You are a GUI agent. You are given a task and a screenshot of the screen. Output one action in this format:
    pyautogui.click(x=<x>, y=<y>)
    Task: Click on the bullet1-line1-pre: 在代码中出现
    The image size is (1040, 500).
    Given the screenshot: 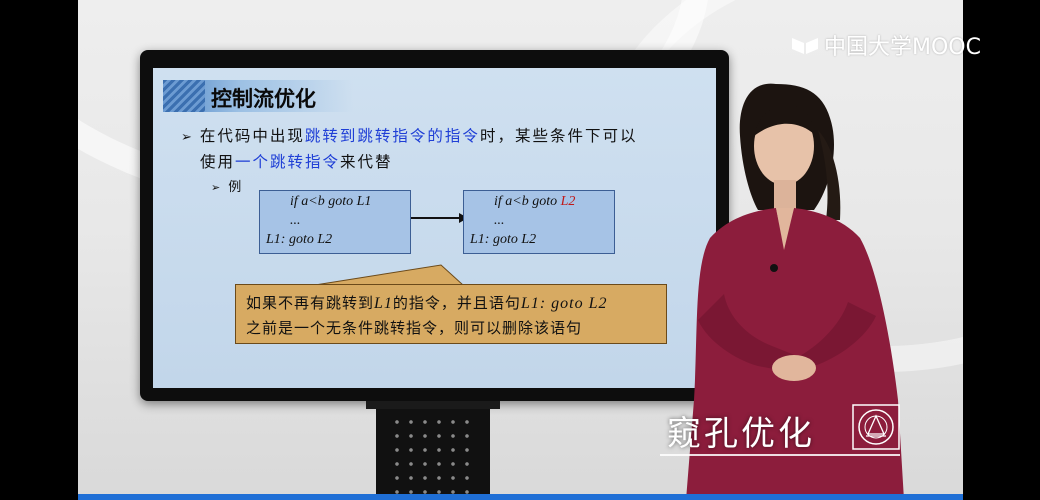 What is the action you would take?
    pyautogui.click(x=252, y=136)
    